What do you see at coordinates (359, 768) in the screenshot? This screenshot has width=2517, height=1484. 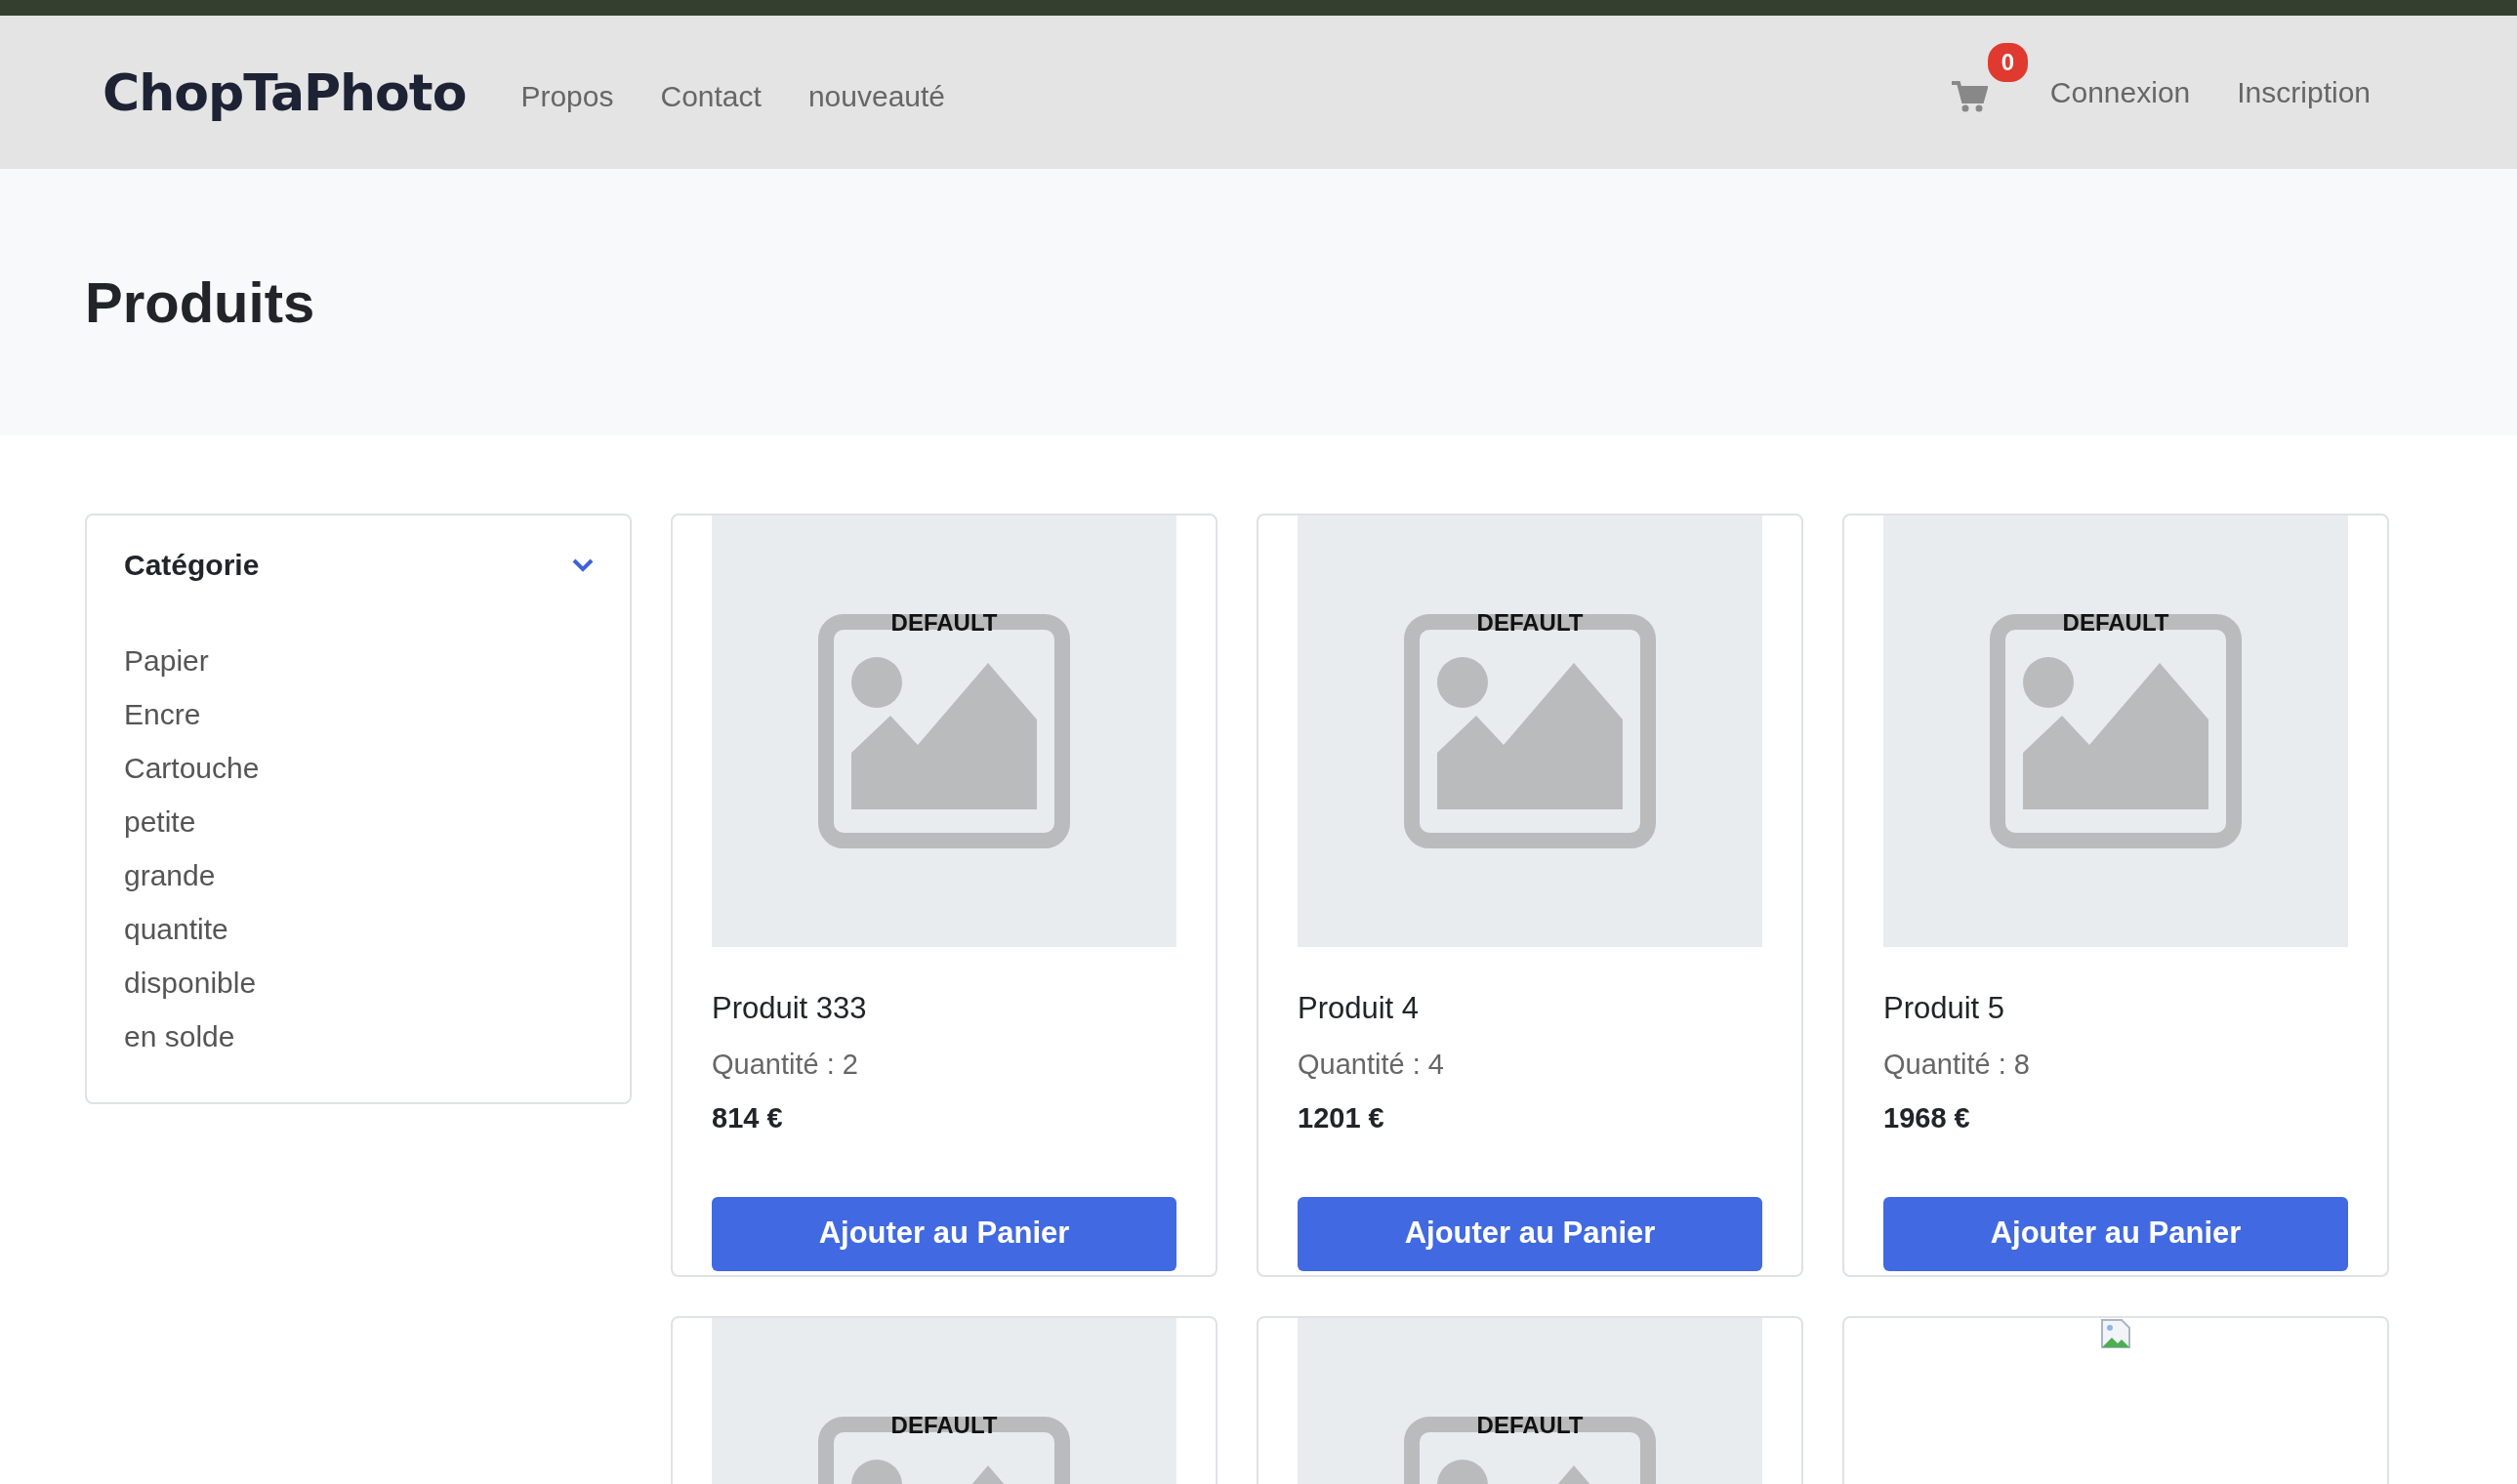 I see `category-item: Cartouche` at bounding box center [359, 768].